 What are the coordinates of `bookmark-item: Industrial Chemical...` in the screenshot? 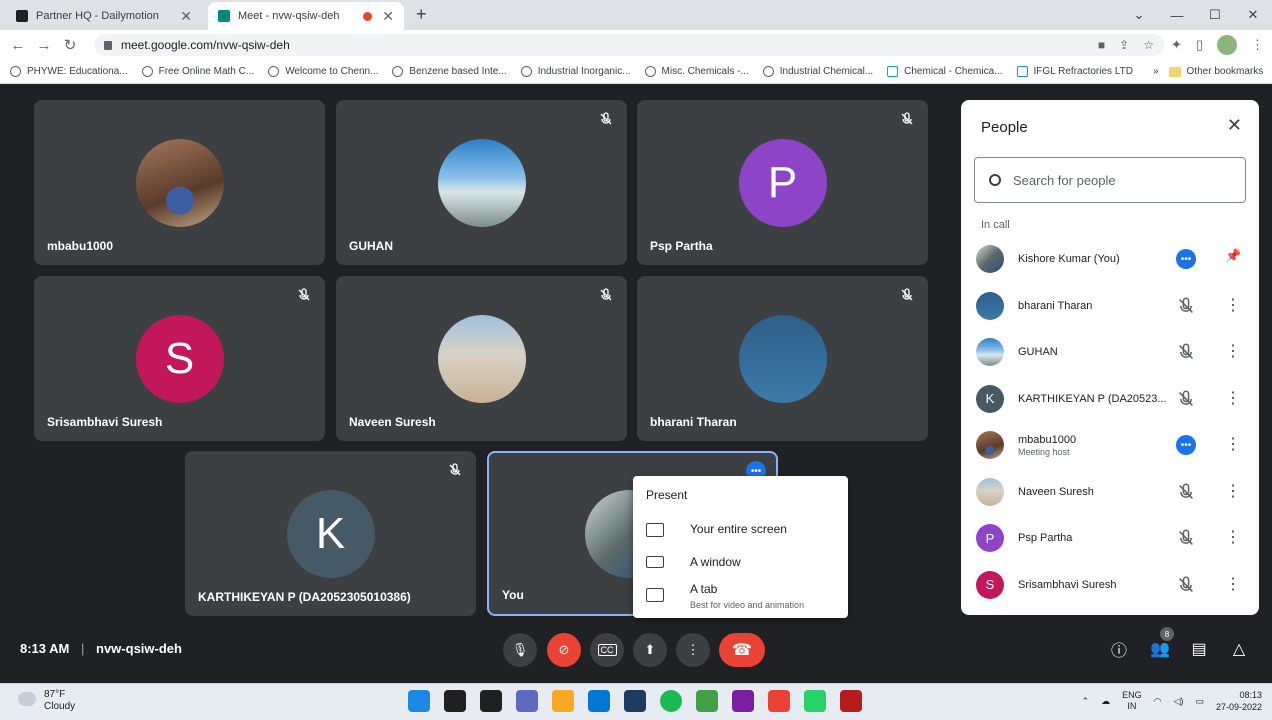 It's located at (817, 71).